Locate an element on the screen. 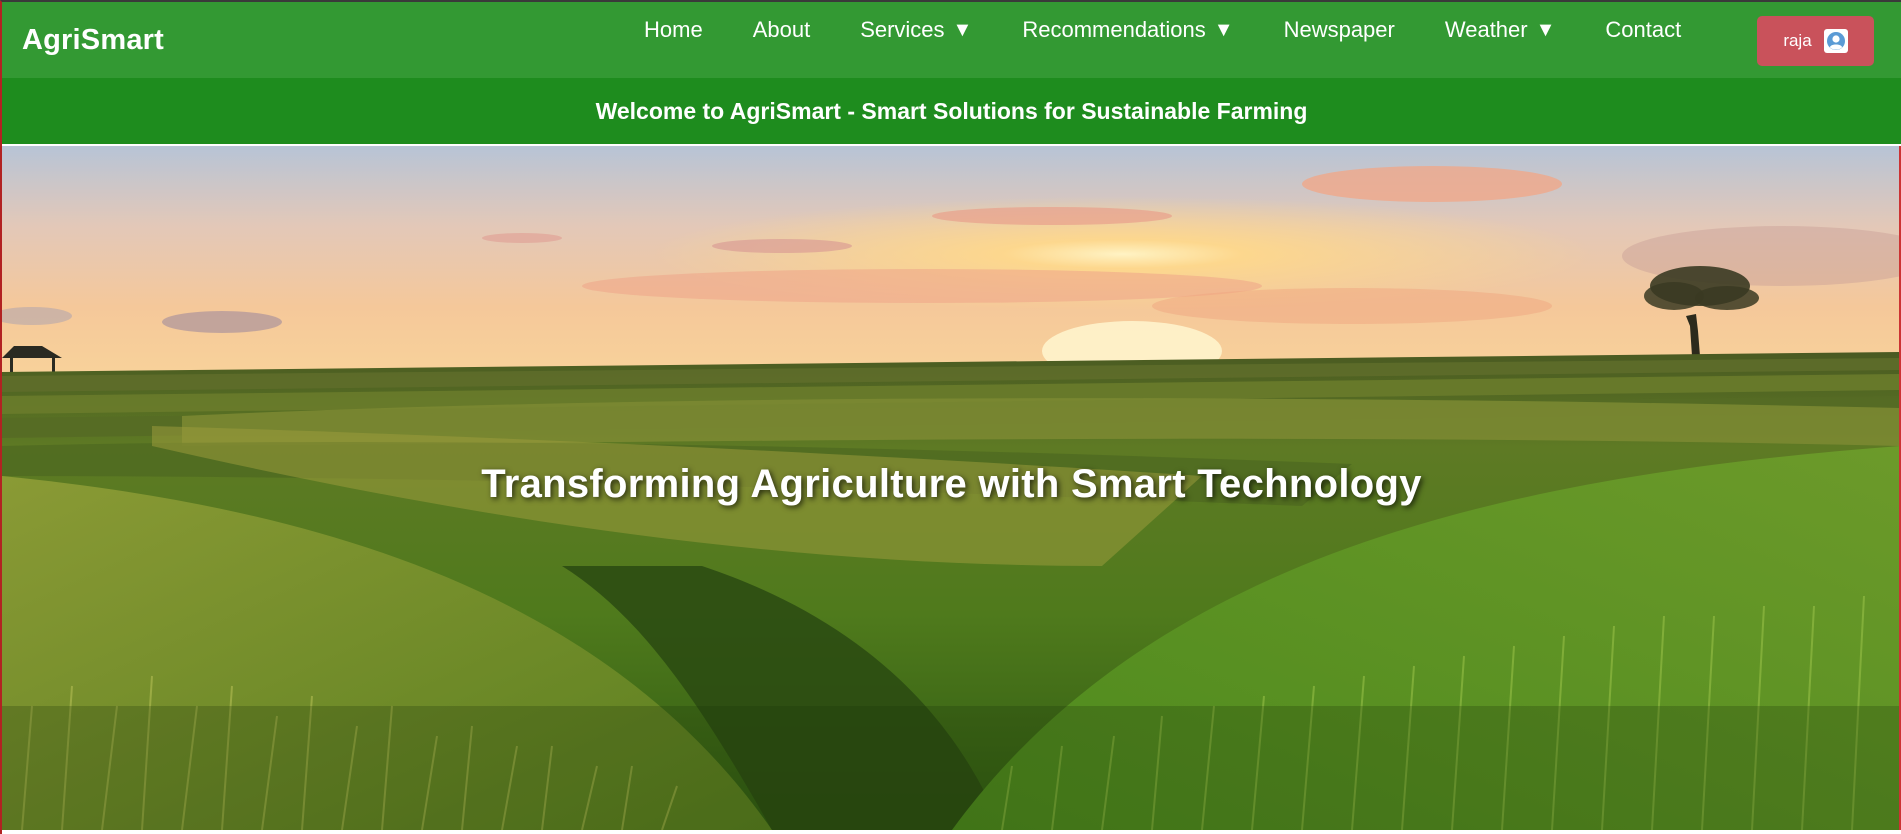 The height and width of the screenshot is (834, 1901). nav-services-label: Services is located at coordinates (902, 29).